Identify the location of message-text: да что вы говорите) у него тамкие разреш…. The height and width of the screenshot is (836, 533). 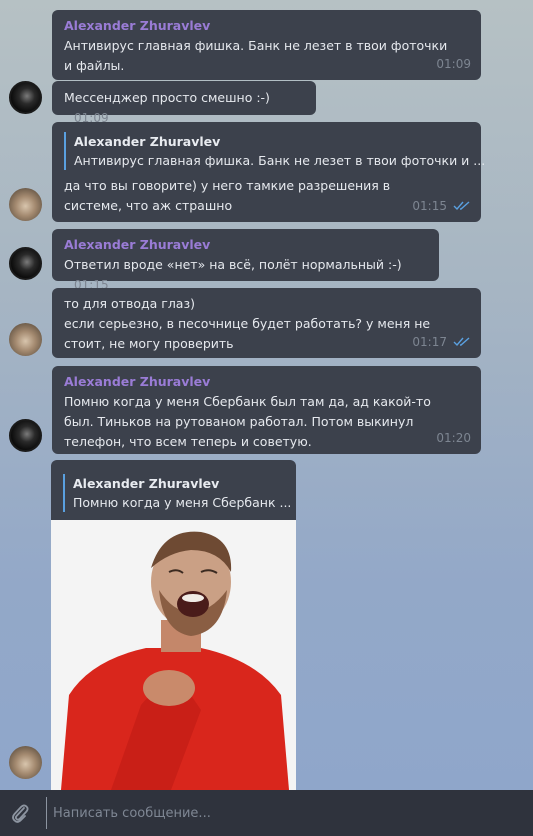
(227, 195).